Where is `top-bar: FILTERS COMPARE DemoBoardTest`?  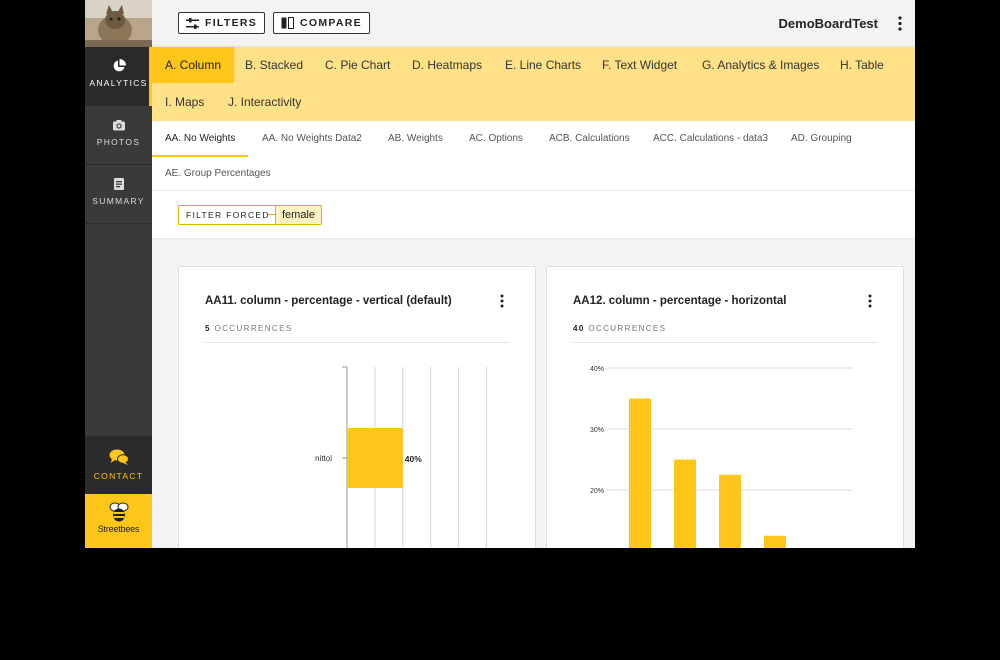
top-bar: FILTERS COMPARE DemoBoardTest is located at coordinates (533, 23).